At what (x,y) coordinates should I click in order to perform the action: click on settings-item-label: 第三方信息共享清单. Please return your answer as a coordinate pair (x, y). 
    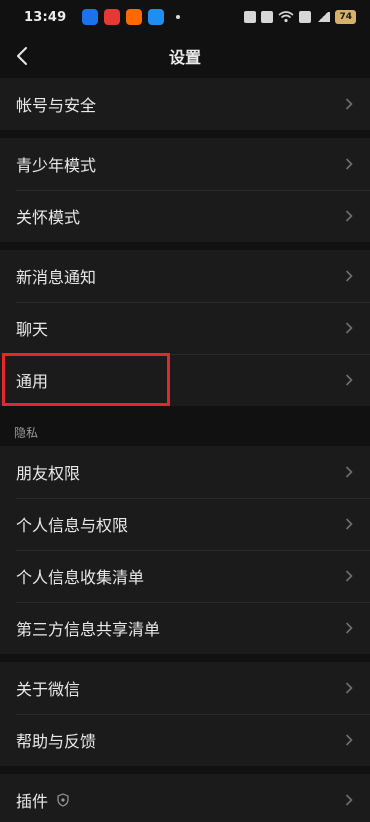
    Looking at the image, I should click on (88, 629).